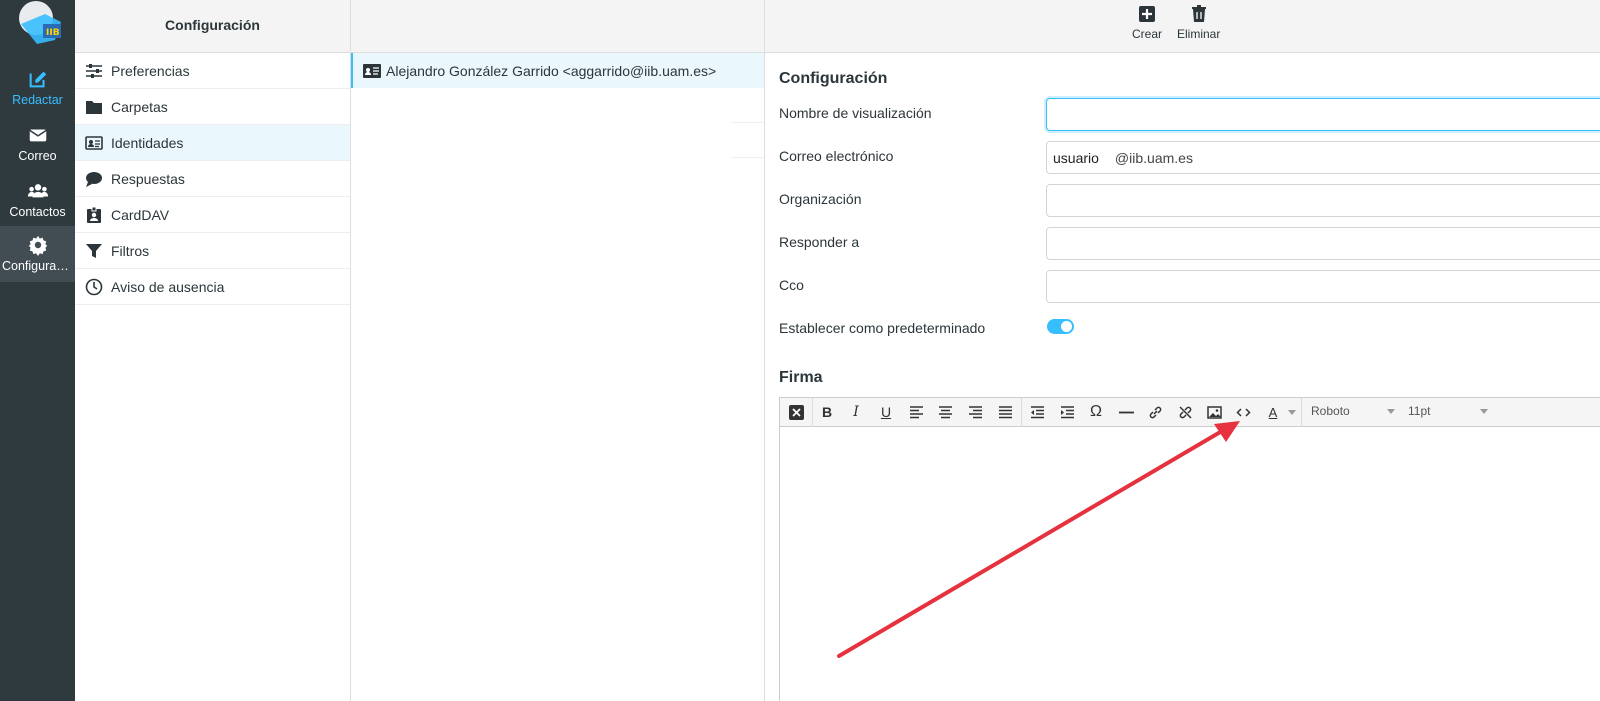 The width and height of the screenshot is (1600, 701). What do you see at coordinates (819, 242) in the screenshot?
I see `reply-to-label: Responder a` at bounding box center [819, 242].